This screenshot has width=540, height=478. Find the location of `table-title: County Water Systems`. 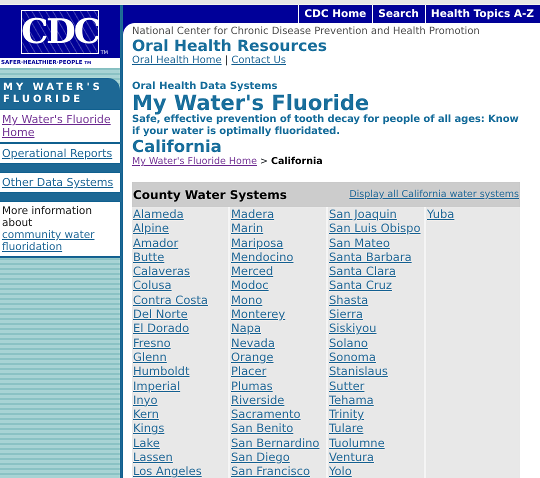

table-title: County Water Systems is located at coordinates (210, 195).